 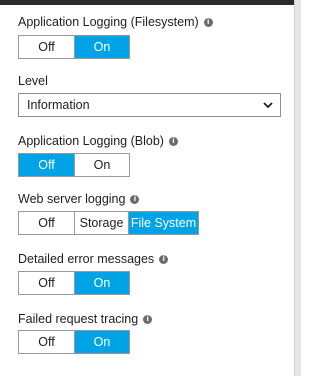 I want to click on detailed-error-messages-toggle: Off On, so click(x=74, y=283).